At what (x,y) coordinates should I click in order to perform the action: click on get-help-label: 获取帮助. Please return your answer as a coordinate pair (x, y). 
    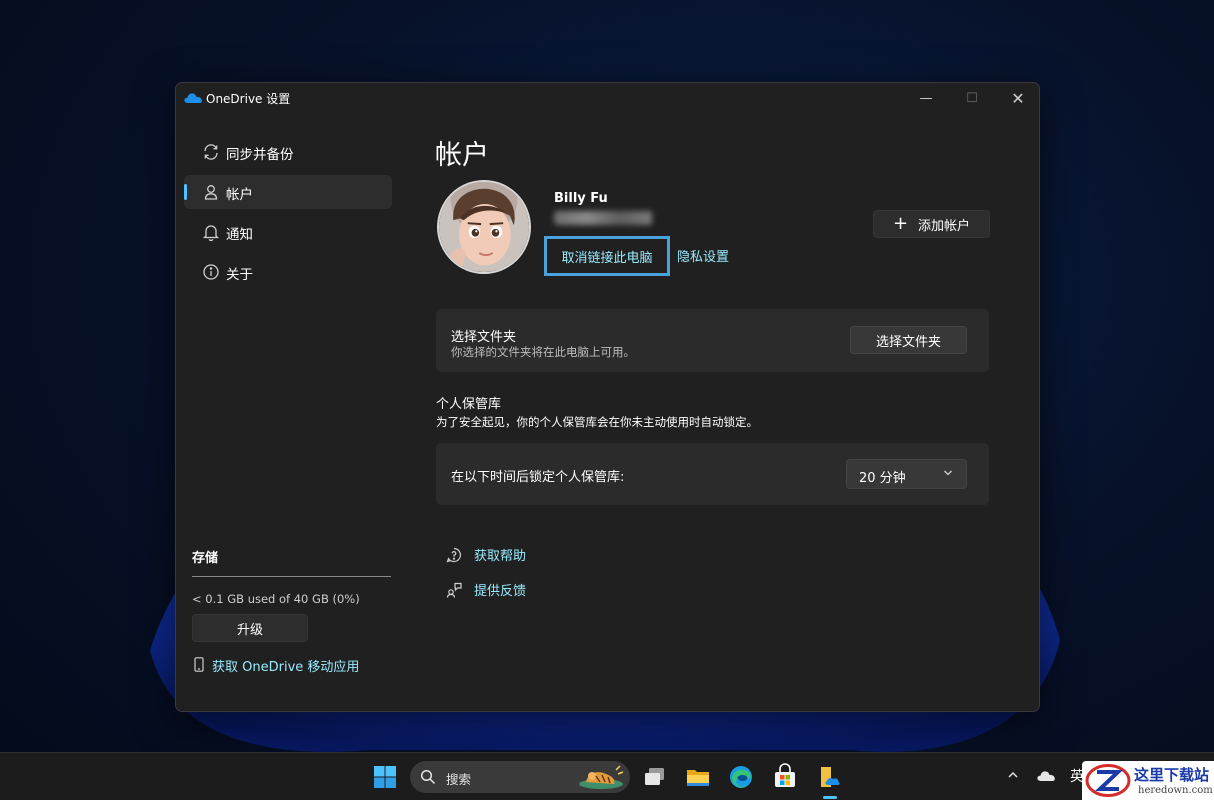
    Looking at the image, I should click on (500, 556).